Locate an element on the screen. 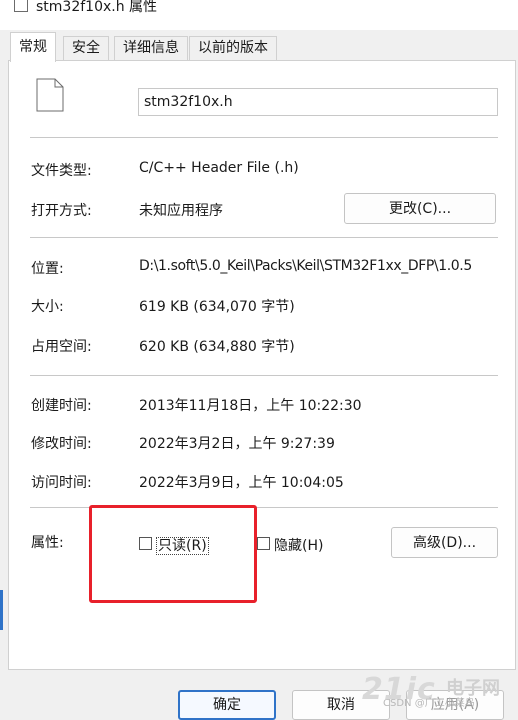  size-label: 大小: is located at coordinates (47, 307).